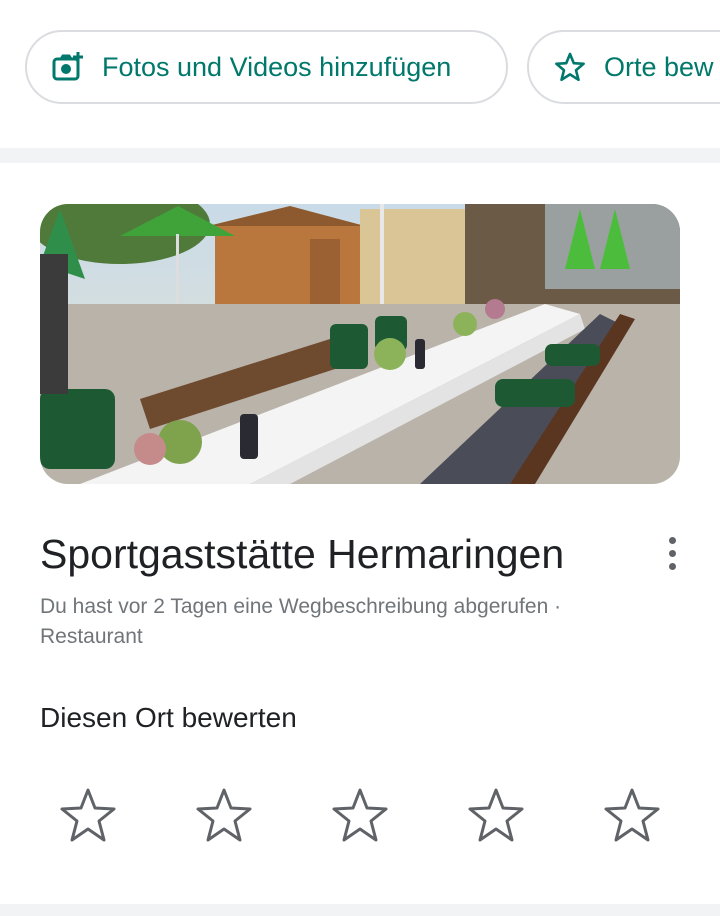 The height and width of the screenshot is (916, 720). I want to click on place-name: Sportgaststätte Hermaringen, so click(302, 554).